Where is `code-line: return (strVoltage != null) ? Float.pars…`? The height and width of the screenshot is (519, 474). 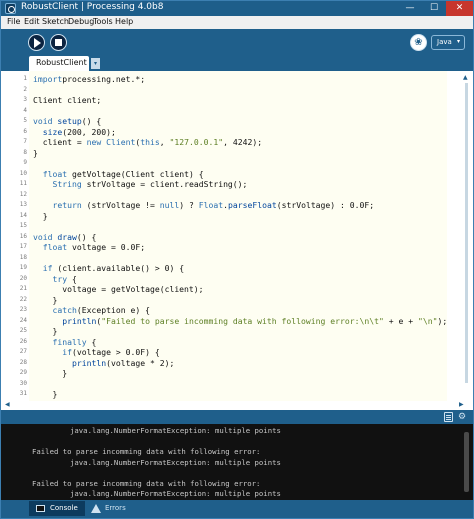 code-line: return (strVoltage != null) ? Float.pars… is located at coordinates (204, 205).